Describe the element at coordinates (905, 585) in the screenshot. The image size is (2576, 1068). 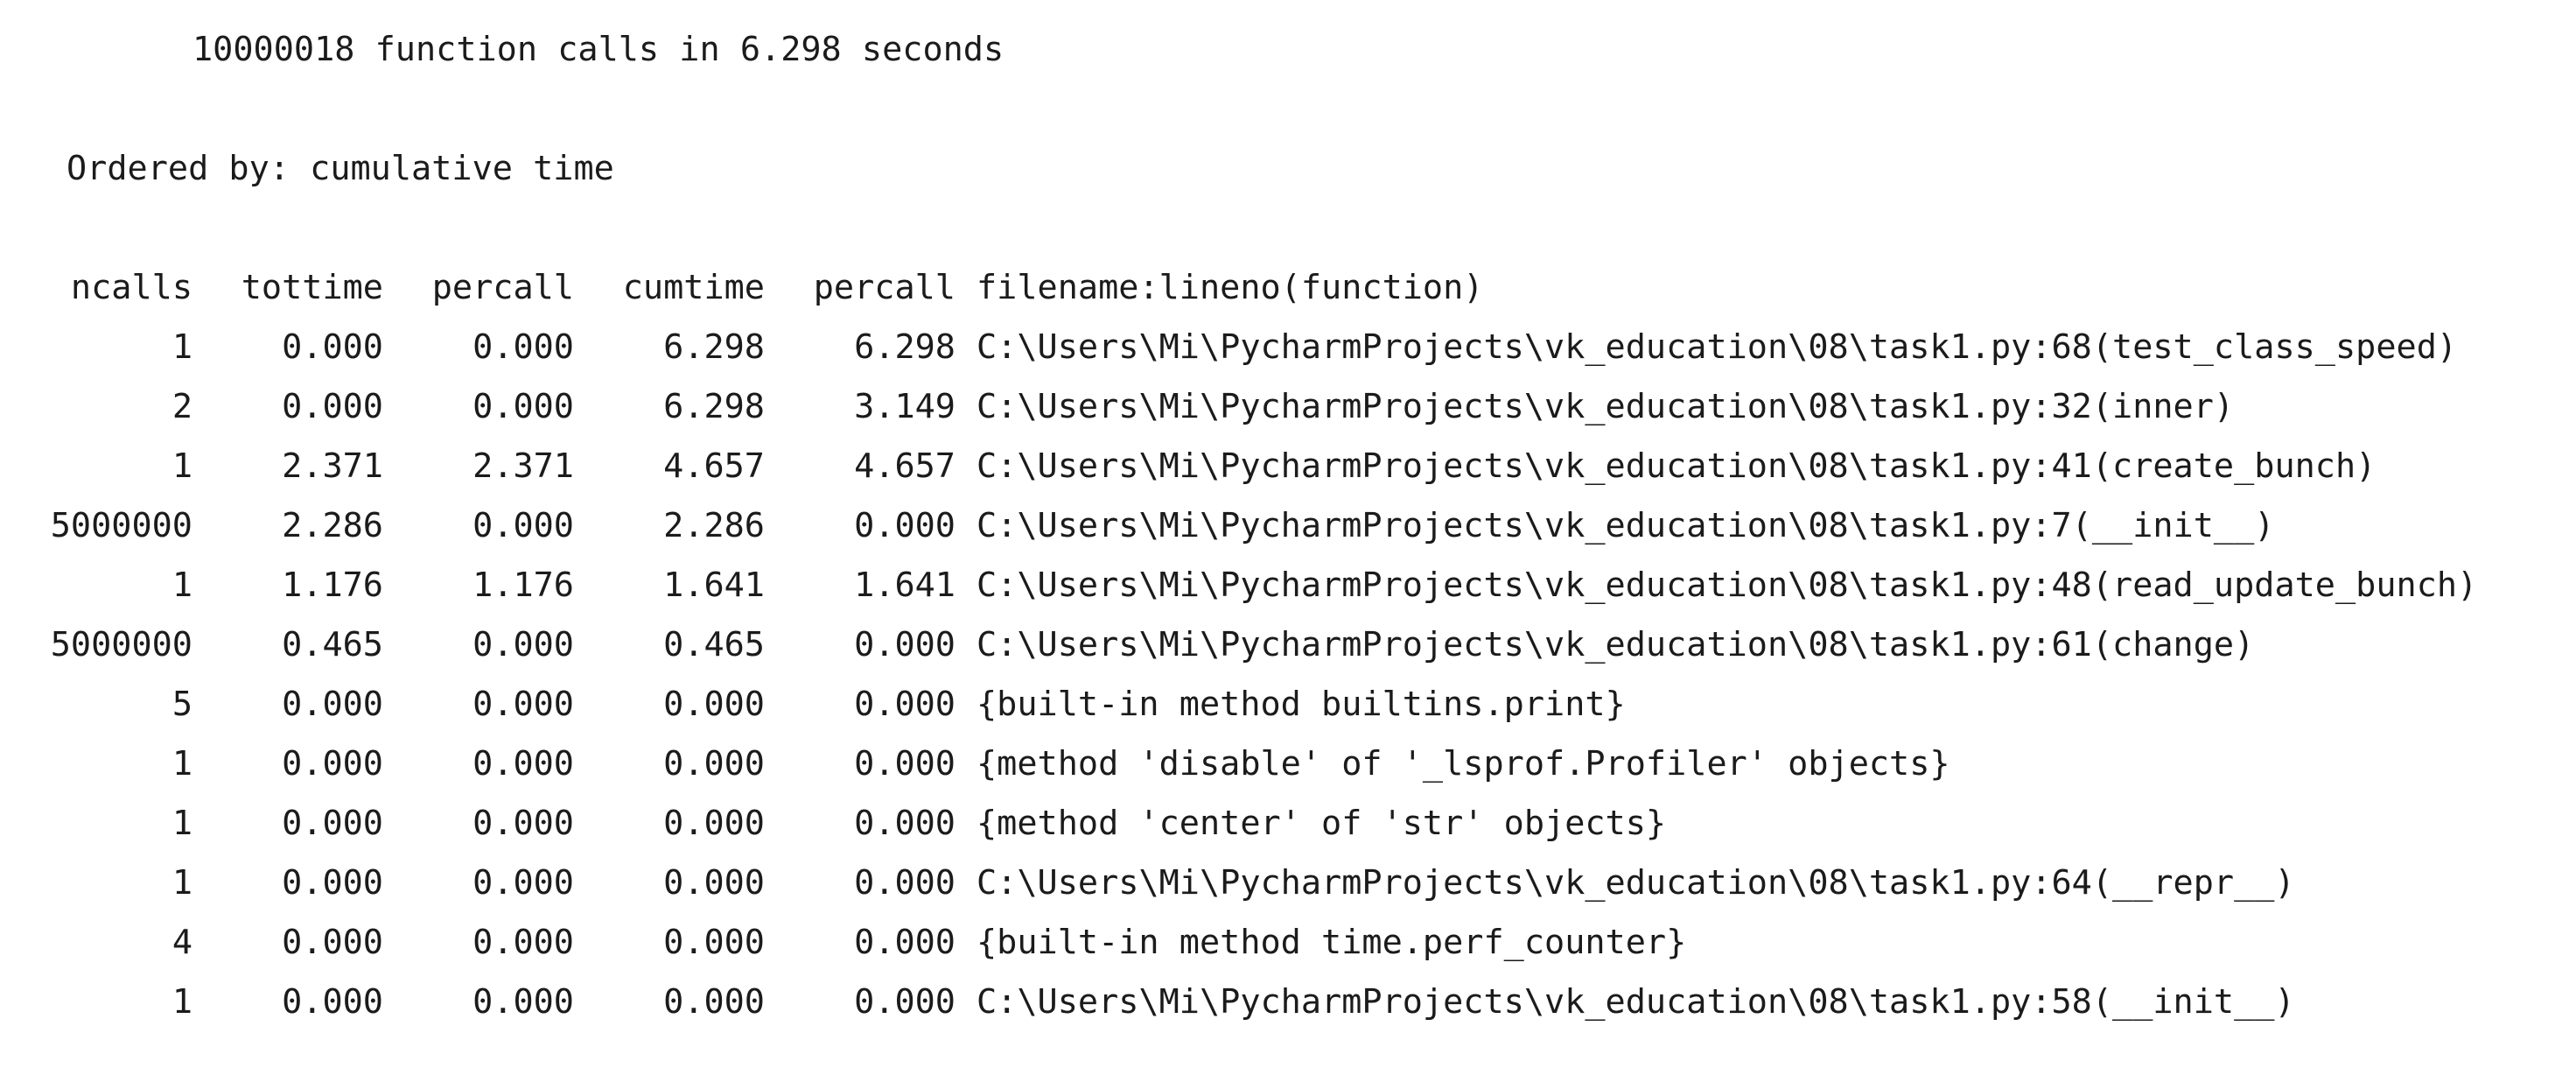
I see `cell-percall-cumulative: 1.641` at that location.